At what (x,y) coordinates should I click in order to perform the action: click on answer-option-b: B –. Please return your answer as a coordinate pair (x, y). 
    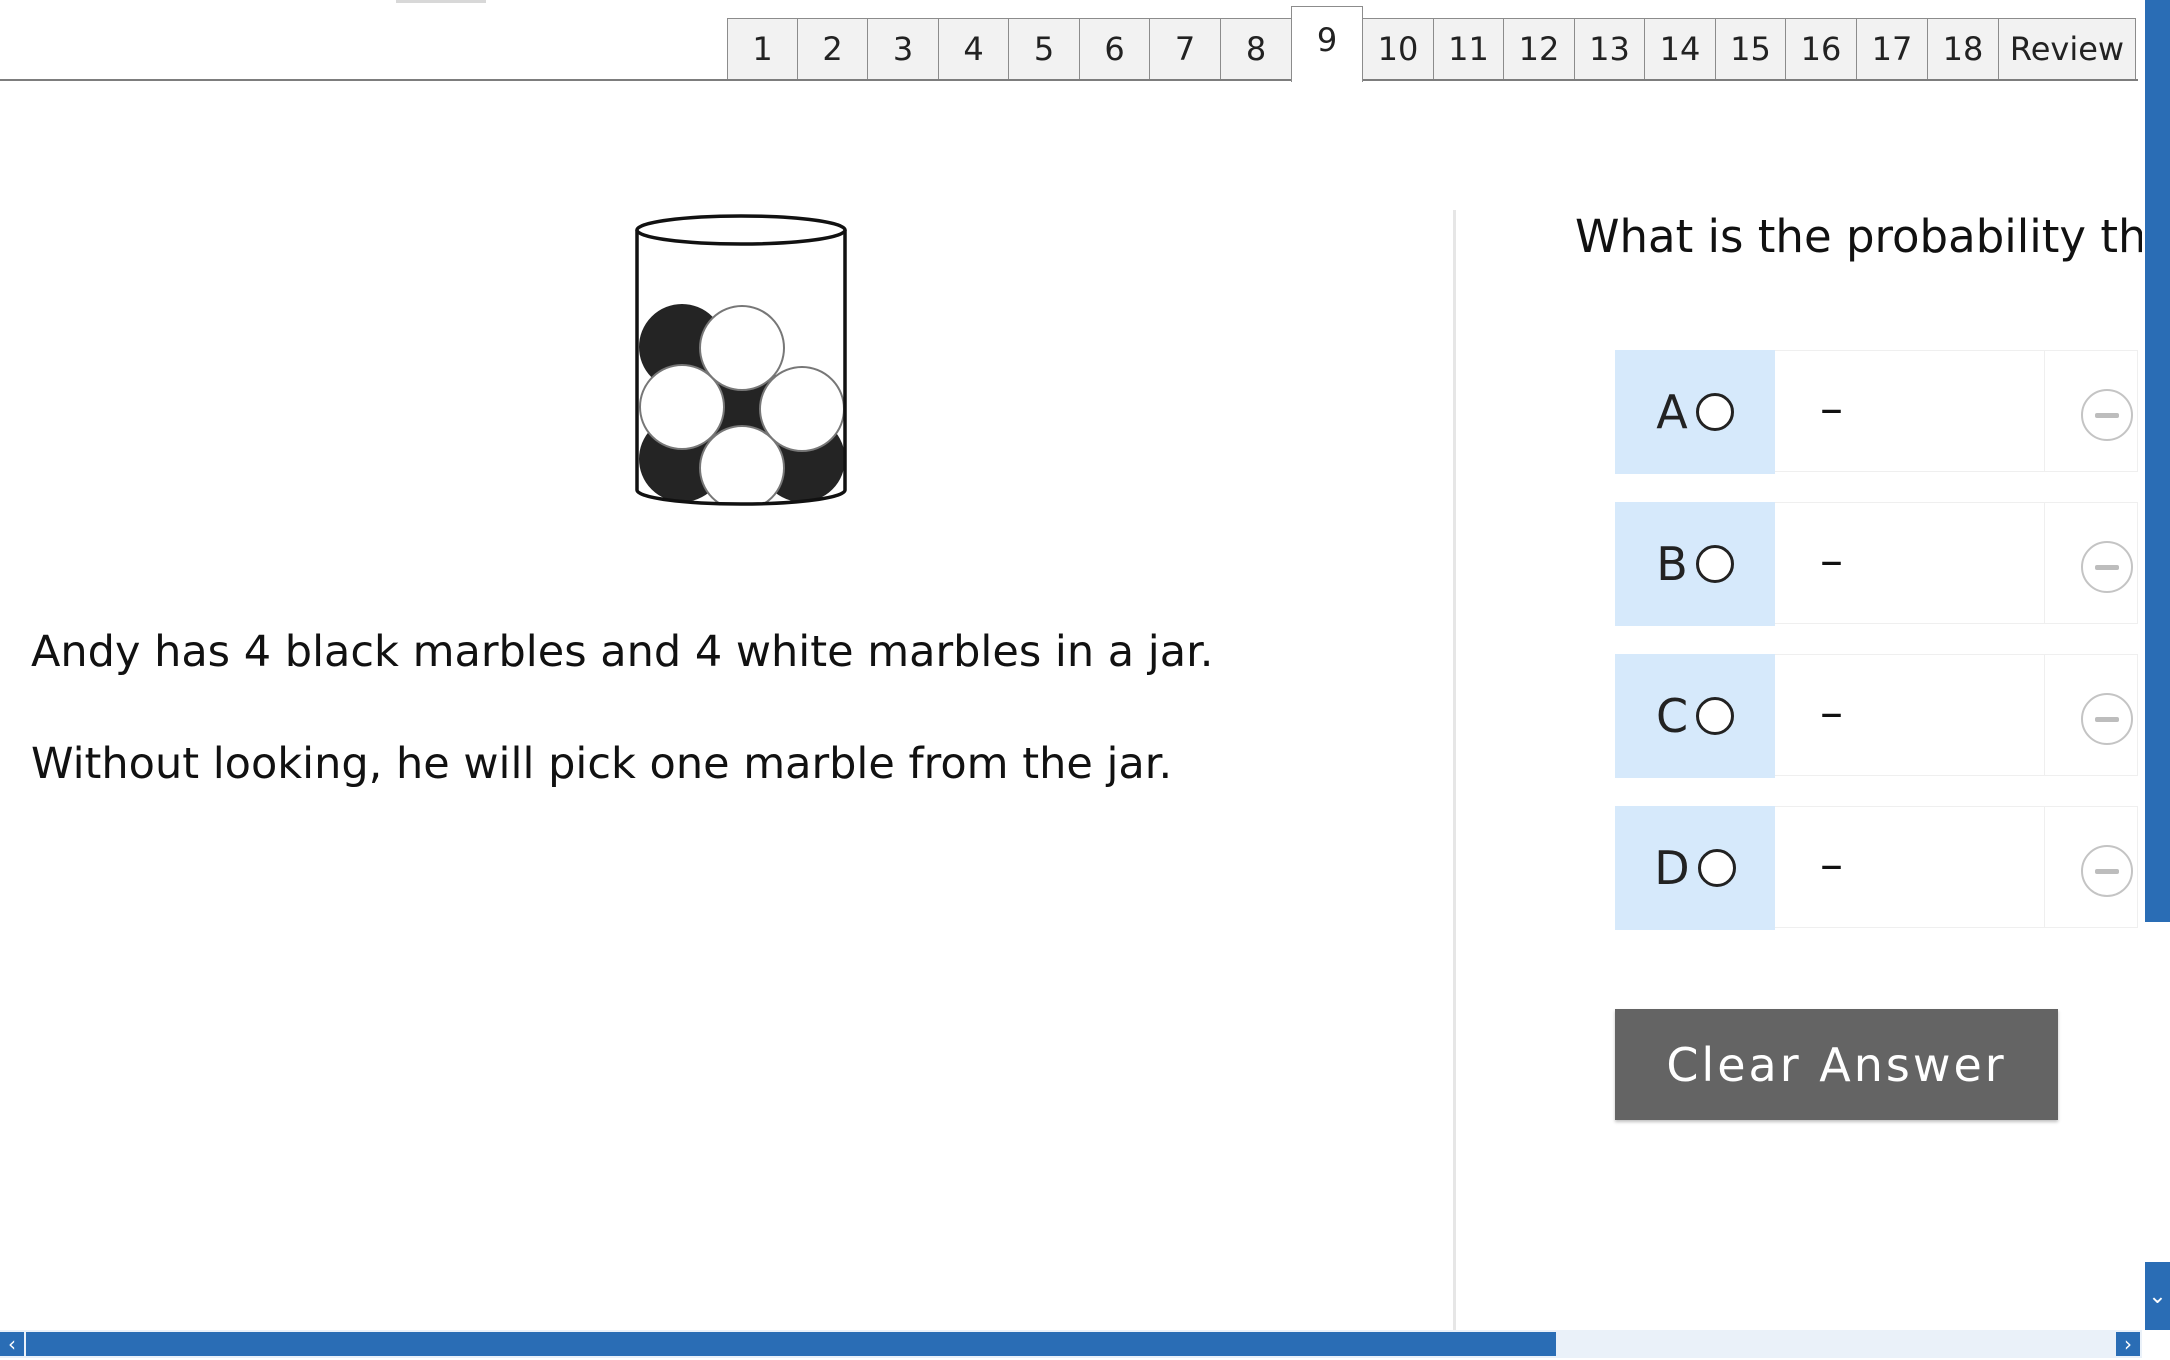
    Looking at the image, I should click on (1876, 564).